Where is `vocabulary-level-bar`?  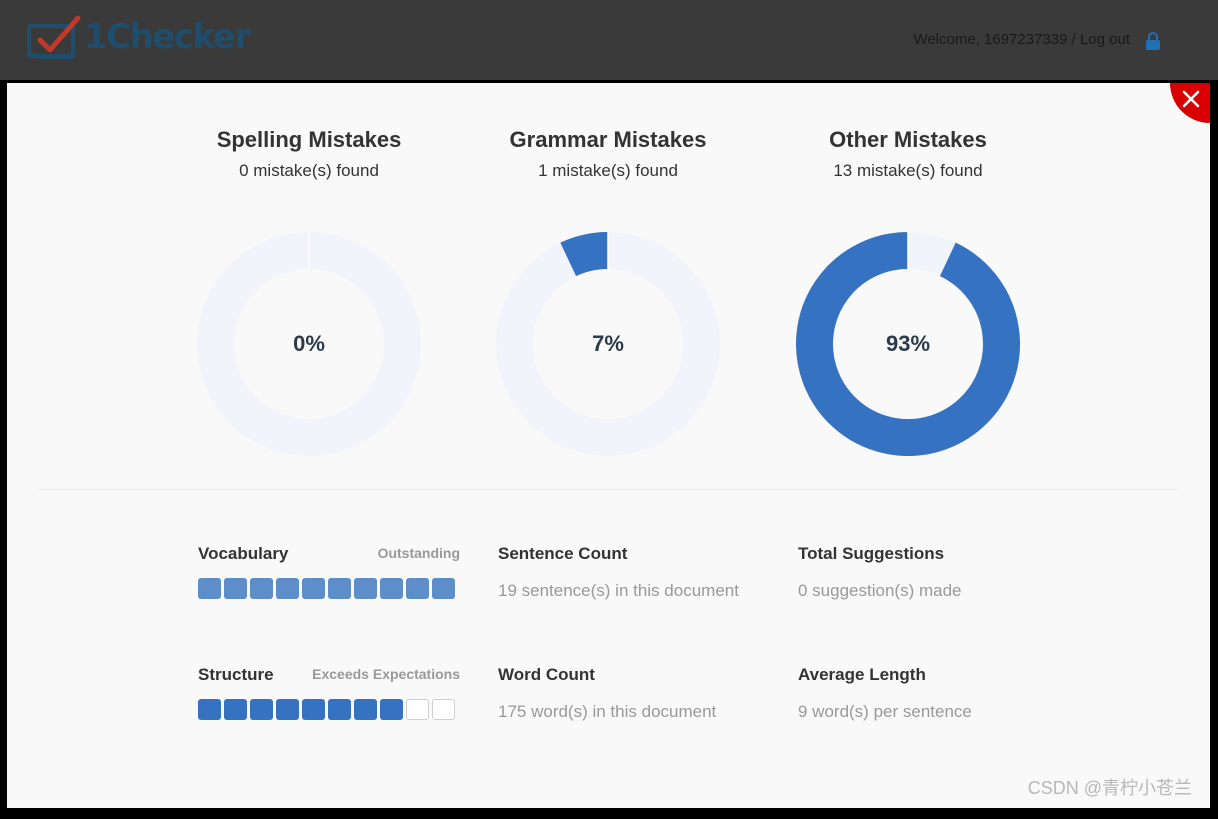
vocabulary-level-bar is located at coordinates (329, 588).